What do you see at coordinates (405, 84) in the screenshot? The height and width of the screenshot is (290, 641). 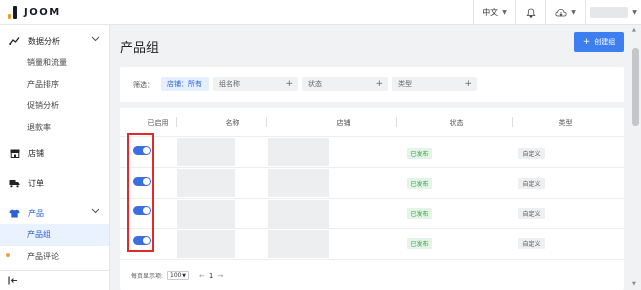 I see `type-filter-label: 类型` at bounding box center [405, 84].